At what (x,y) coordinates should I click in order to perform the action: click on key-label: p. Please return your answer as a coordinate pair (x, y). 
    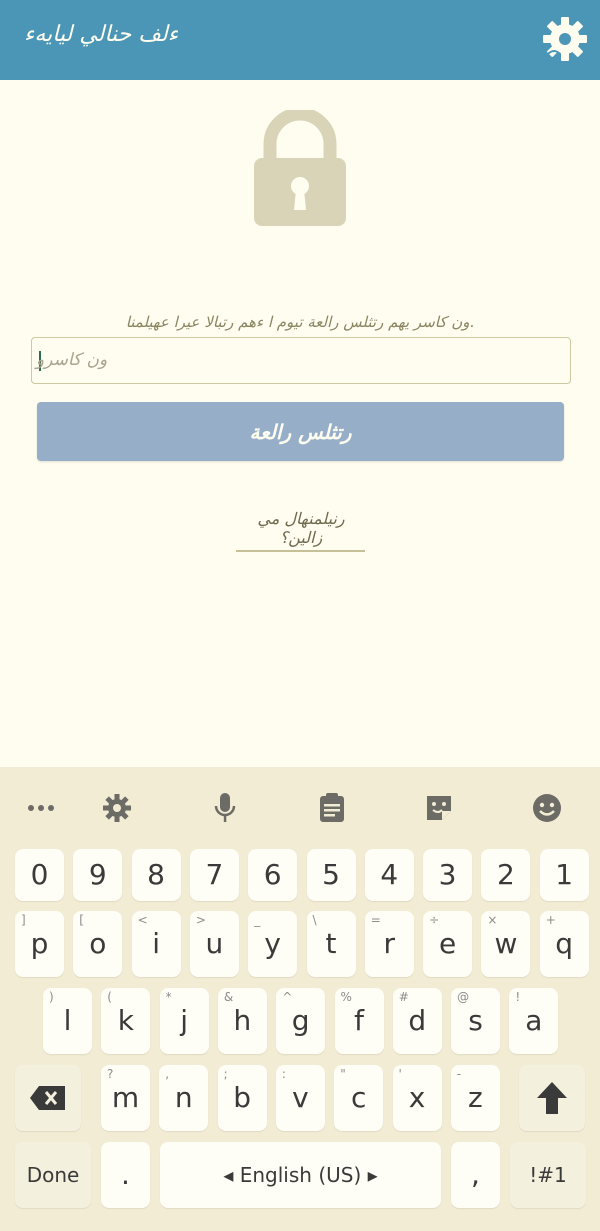
    Looking at the image, I should click on (39, 943).